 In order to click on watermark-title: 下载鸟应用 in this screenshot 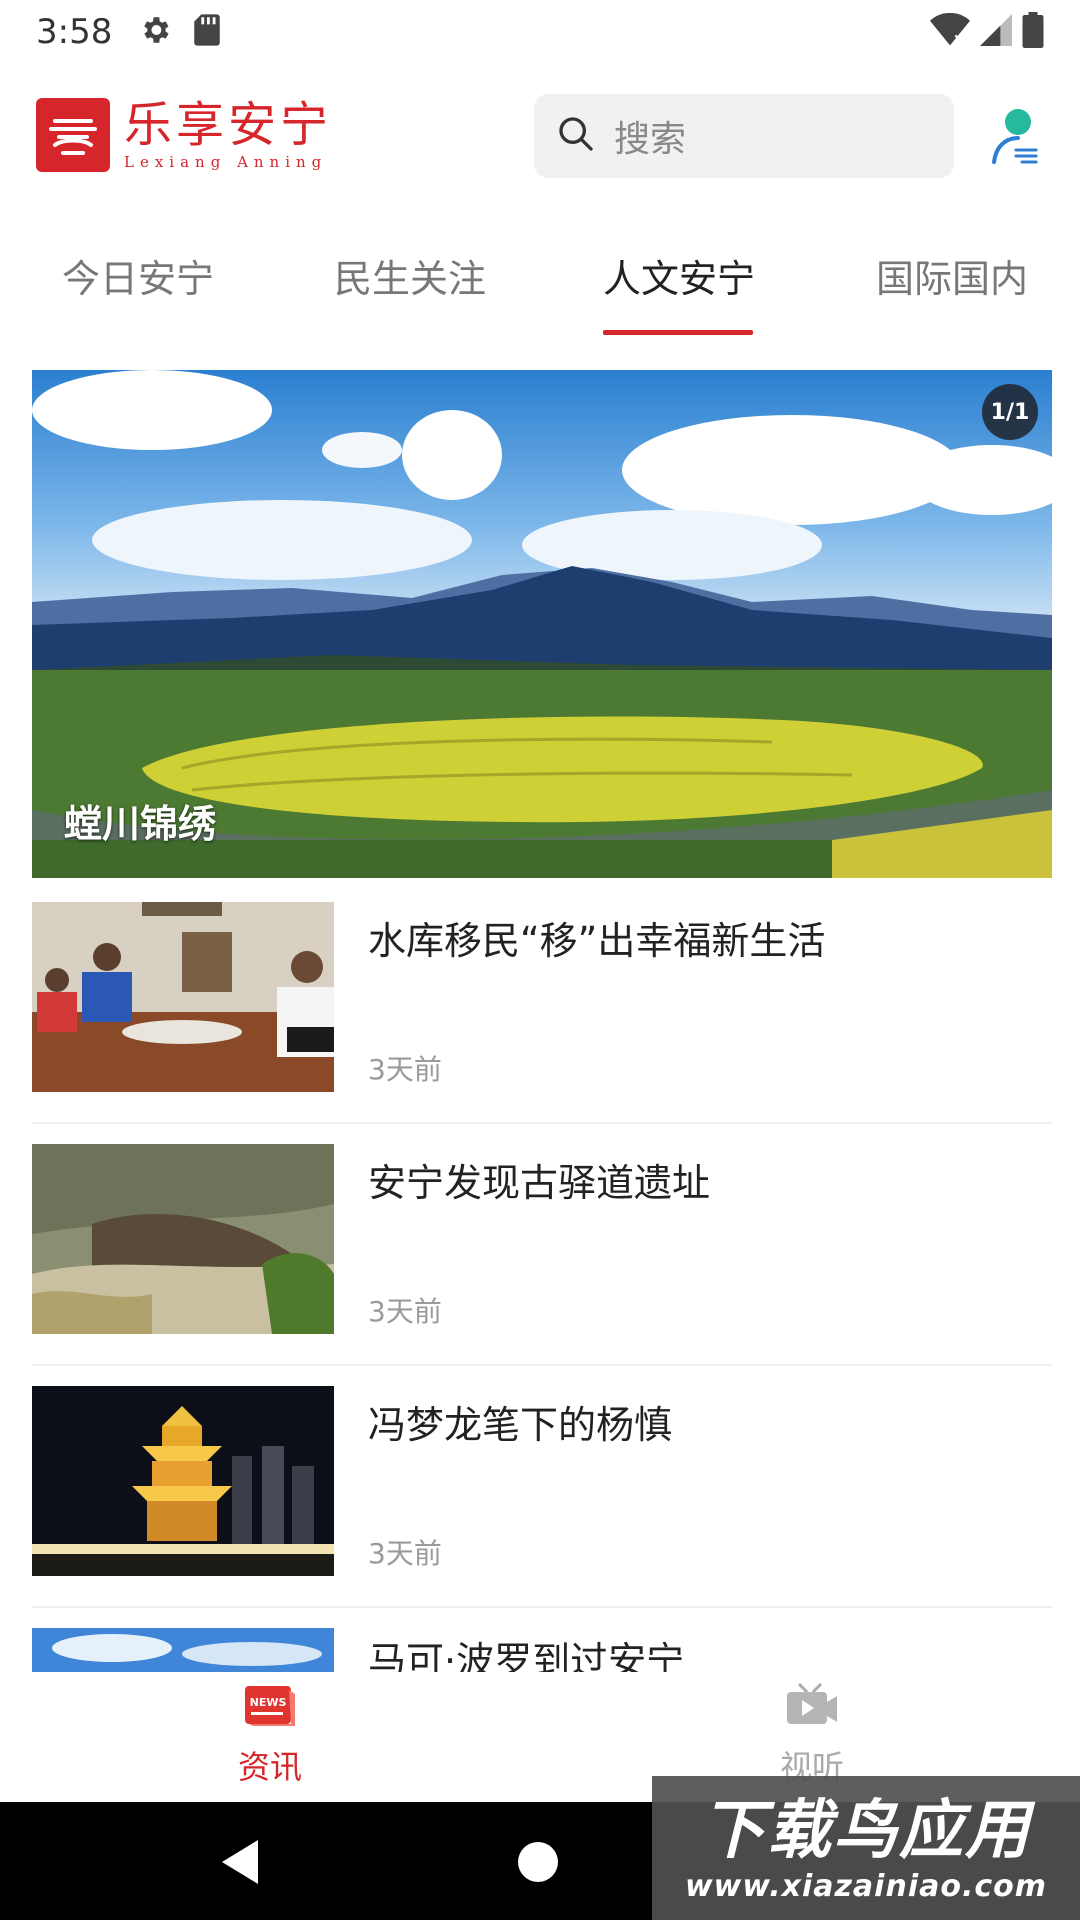, I will do `click(866, 1830)`.